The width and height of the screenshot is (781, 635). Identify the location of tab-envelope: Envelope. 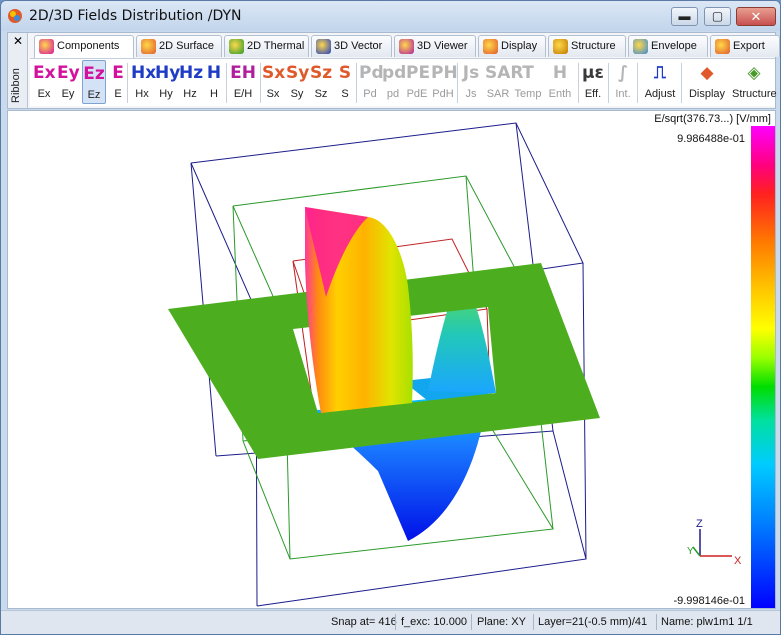
(668, 46).